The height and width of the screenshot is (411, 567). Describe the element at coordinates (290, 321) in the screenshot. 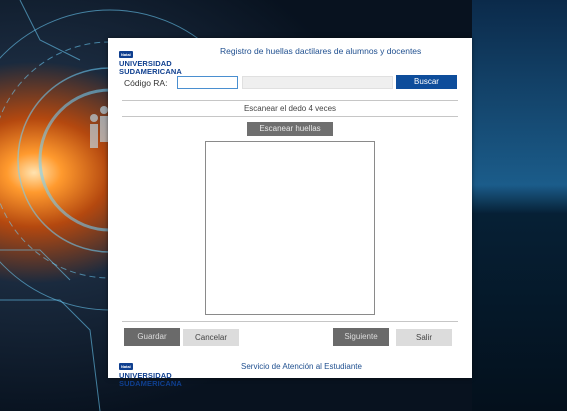

I see `divider-bottom` at that location.